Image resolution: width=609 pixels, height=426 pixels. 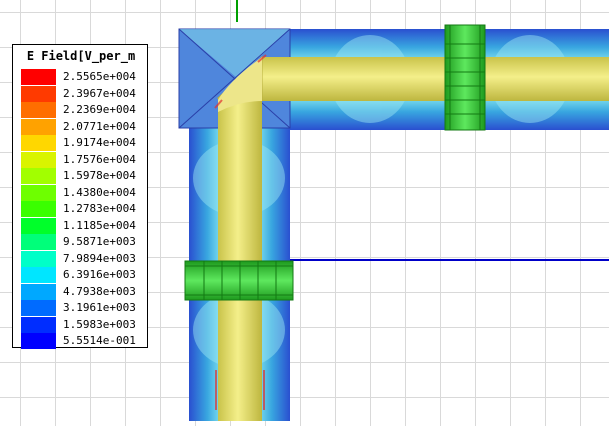 I want to click on legend-entry: 1.5983e+003, so click(x=83, y=324).